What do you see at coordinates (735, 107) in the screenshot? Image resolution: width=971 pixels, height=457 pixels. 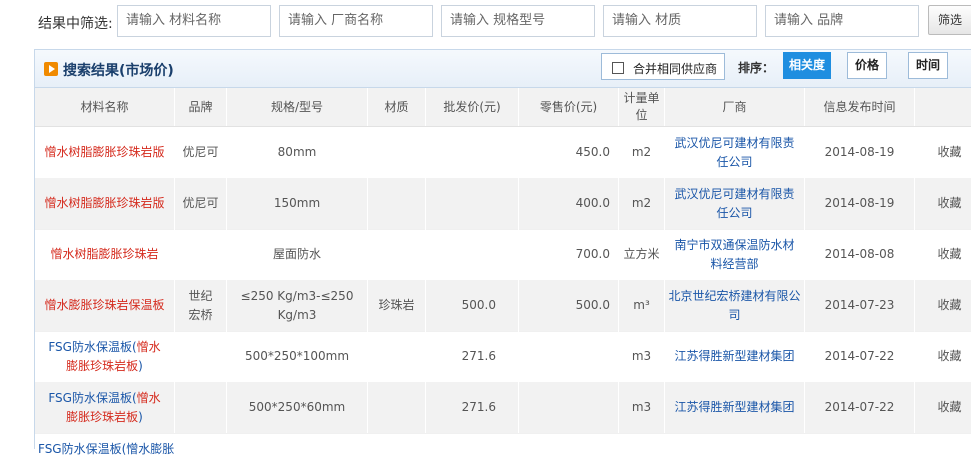 I see `col-vendor: 厂商` at bounding box center [735, 107].